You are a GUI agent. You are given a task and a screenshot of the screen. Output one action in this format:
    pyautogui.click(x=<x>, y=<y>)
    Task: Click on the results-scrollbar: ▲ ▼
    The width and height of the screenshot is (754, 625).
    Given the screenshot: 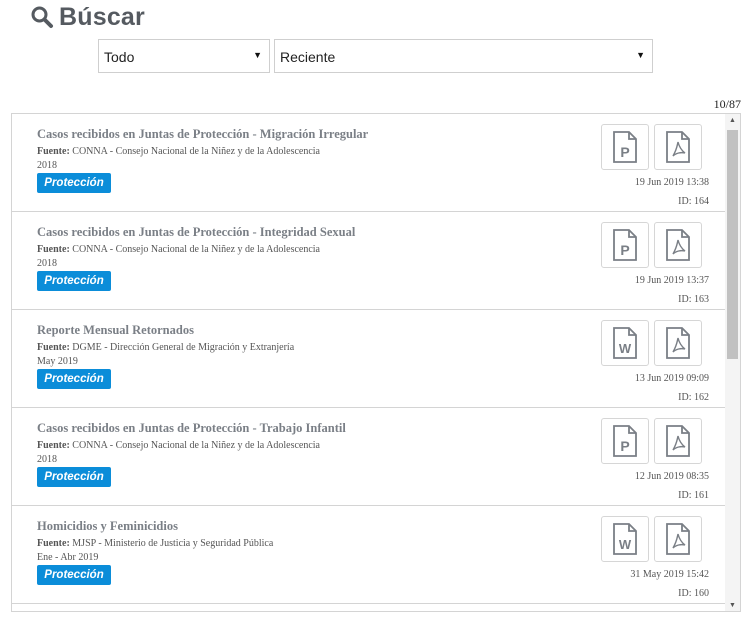 What is the action you would take?
    pyautogui.click(x=732, y=362)
    